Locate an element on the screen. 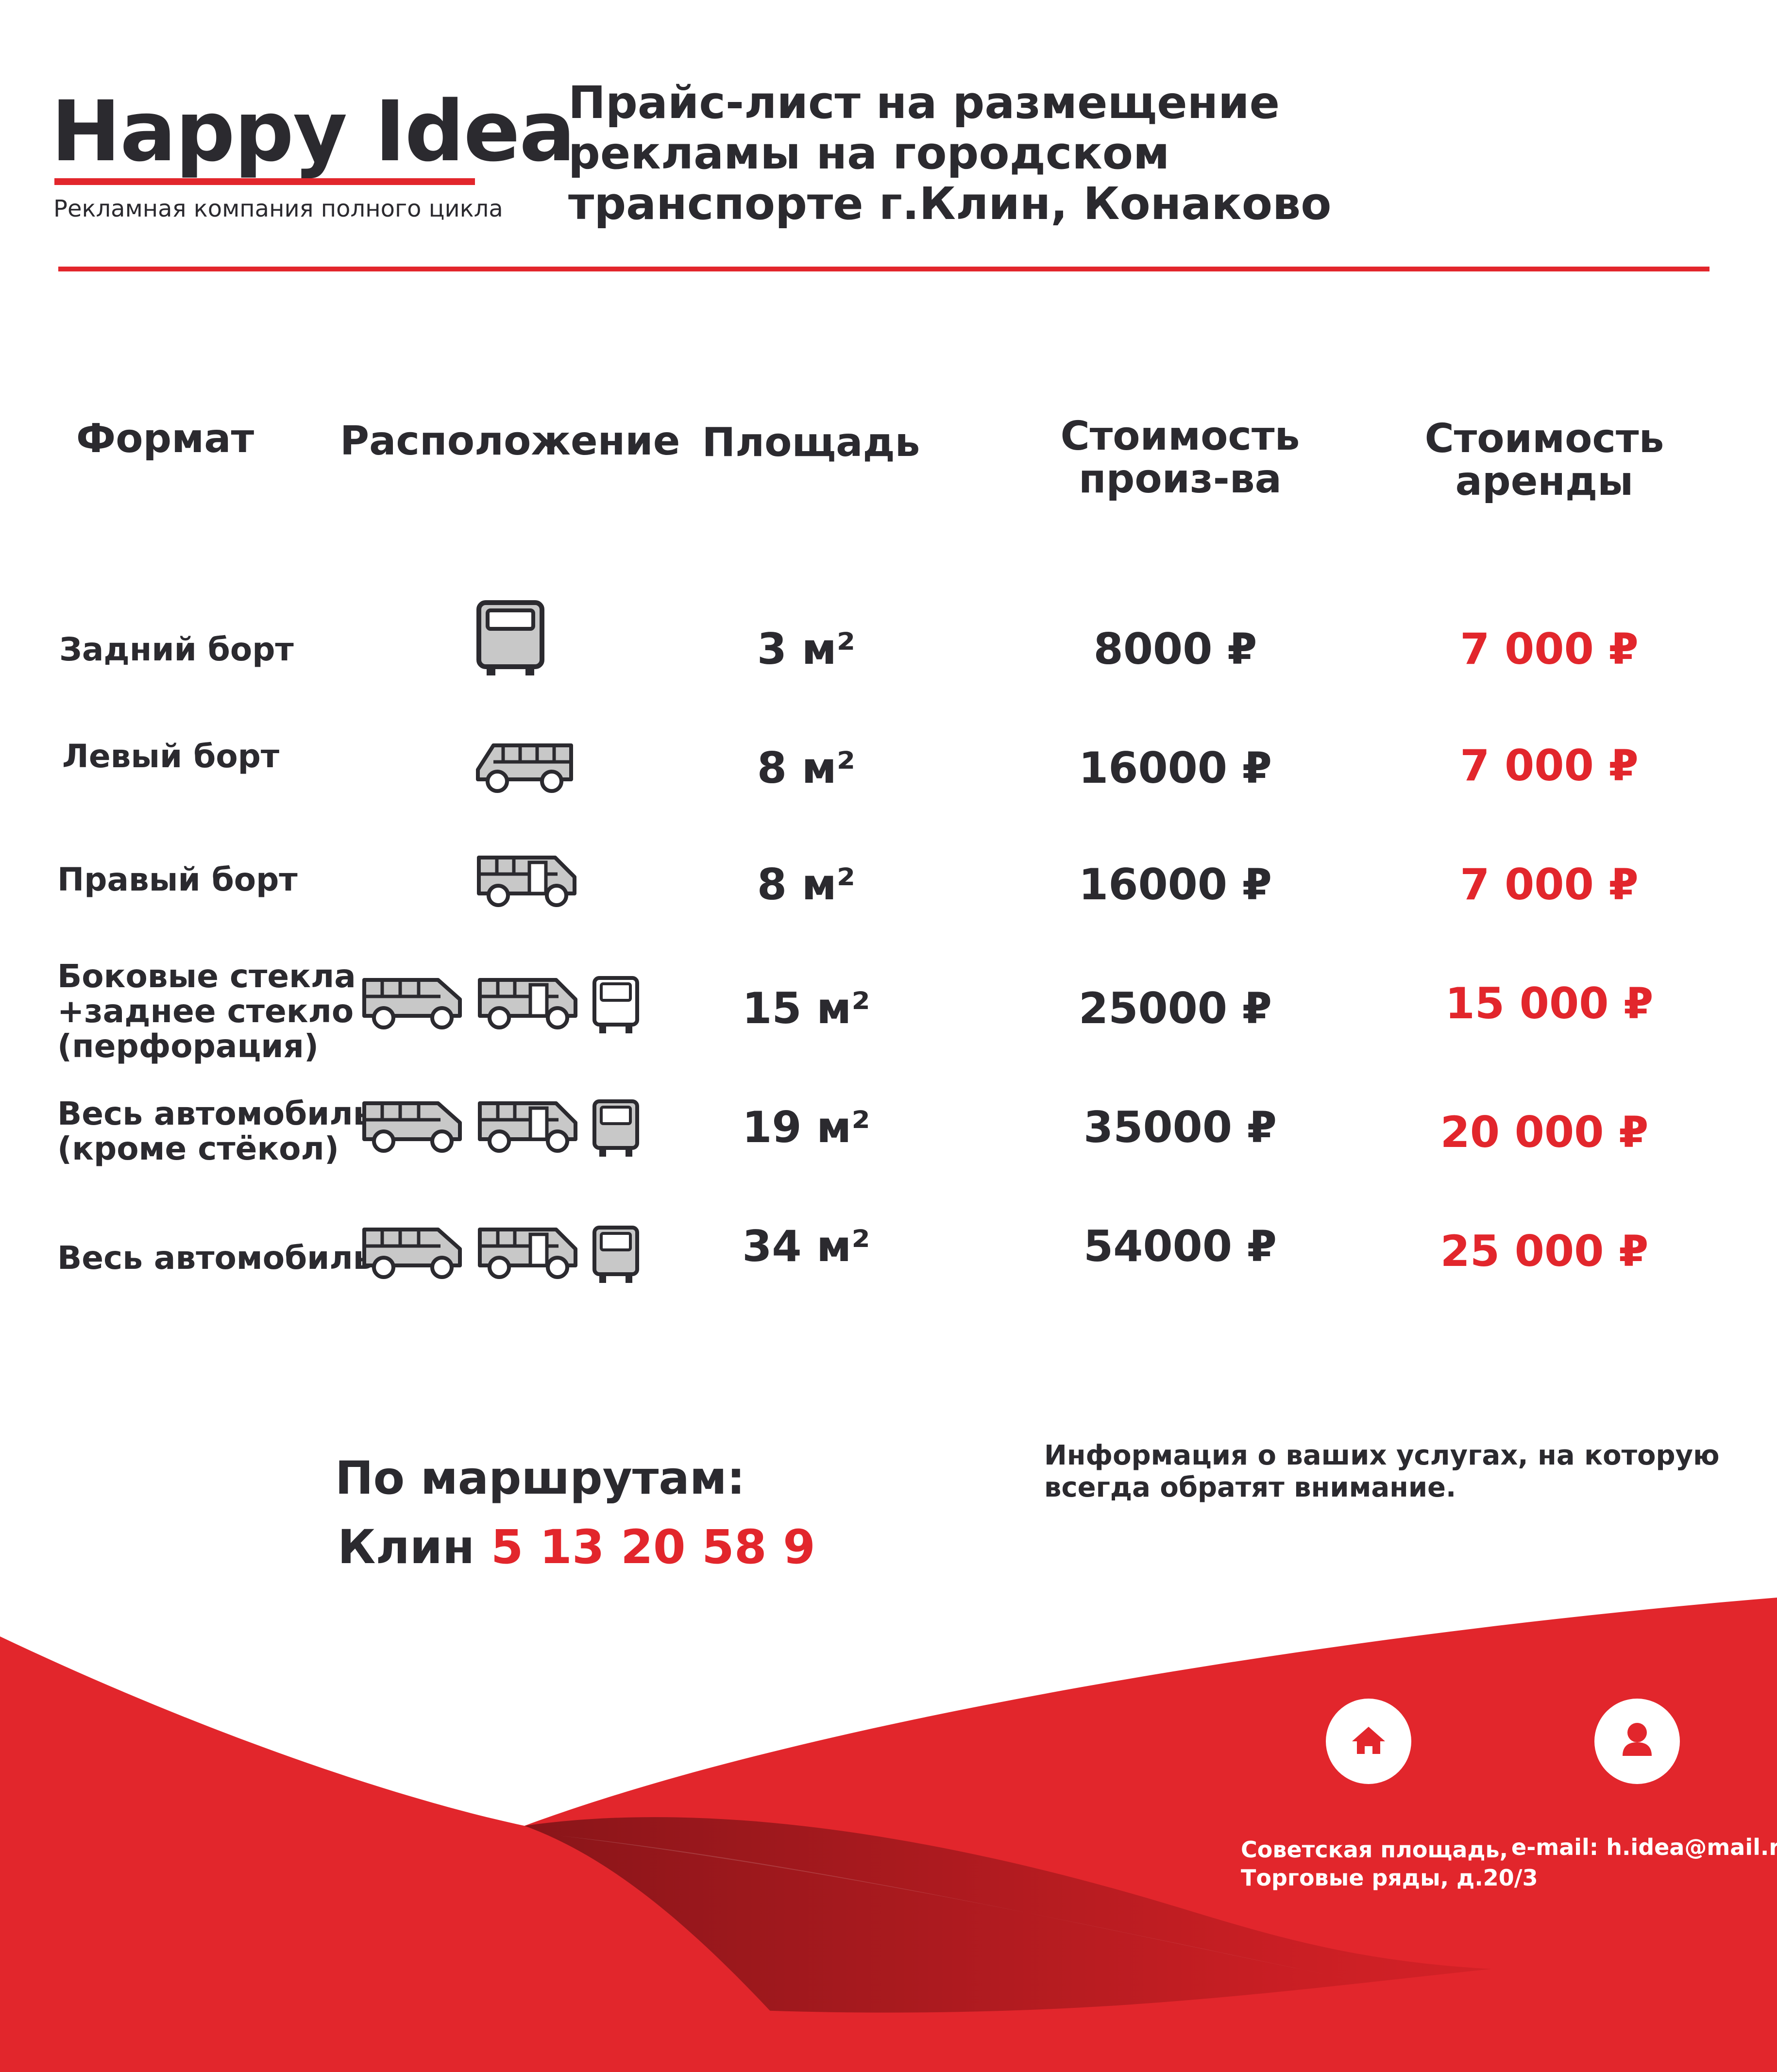 Image resolution: width=1777 pixels, height=2072 pixels. column-header-rent: Стоимость аренды is located at coordinates (1544, 460).